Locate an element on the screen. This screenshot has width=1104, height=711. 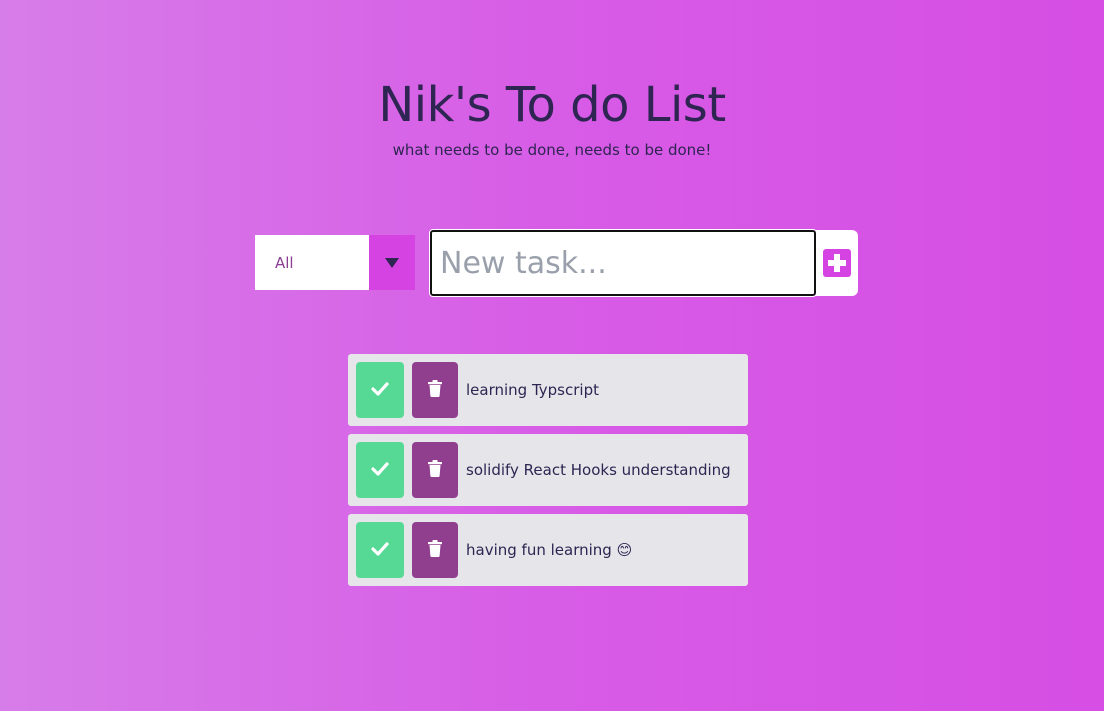
filter-selected-value: All is located at coordinates (284, 262).